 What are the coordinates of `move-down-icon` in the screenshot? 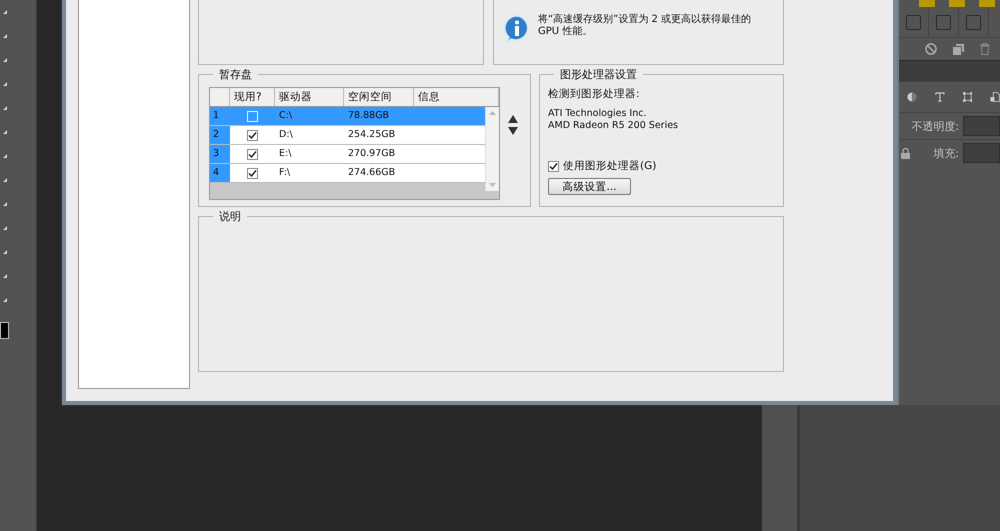 It's located at (513, 131).